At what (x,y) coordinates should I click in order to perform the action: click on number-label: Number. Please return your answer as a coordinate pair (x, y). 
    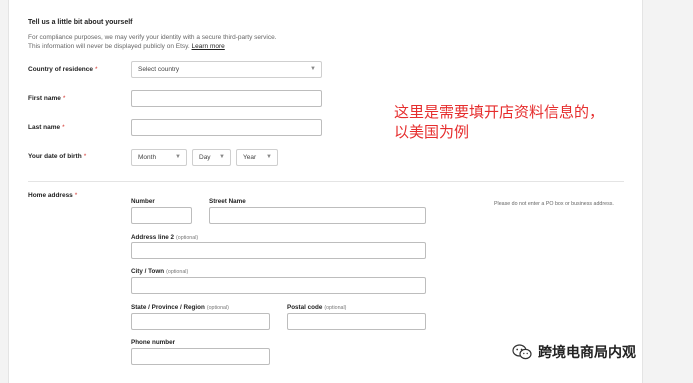
    Looking at the image, I should click on (143, 201).